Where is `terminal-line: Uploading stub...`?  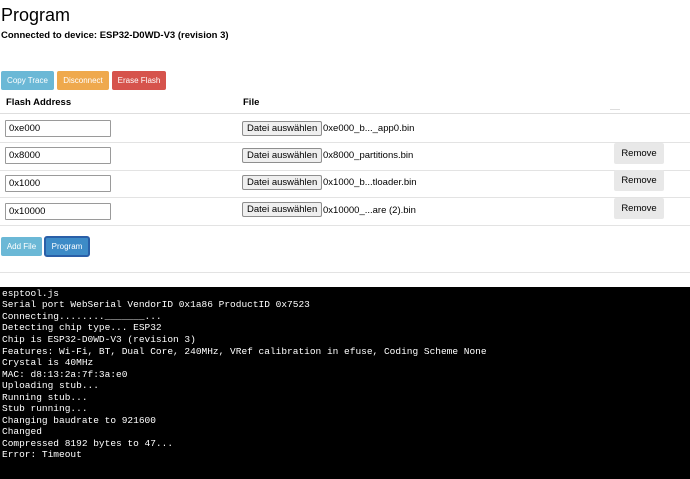
terminal-line: Uploading stub... is located at coordinates (50, 385).